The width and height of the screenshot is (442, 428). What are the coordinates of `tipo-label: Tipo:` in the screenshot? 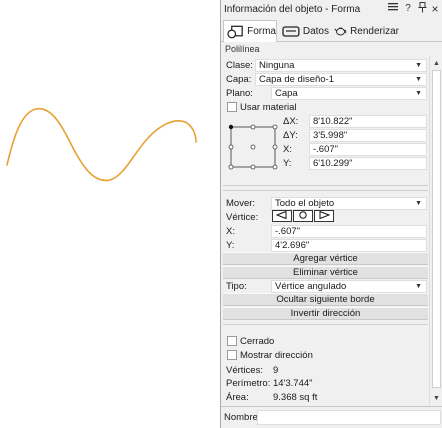 It's located at (236, 286).